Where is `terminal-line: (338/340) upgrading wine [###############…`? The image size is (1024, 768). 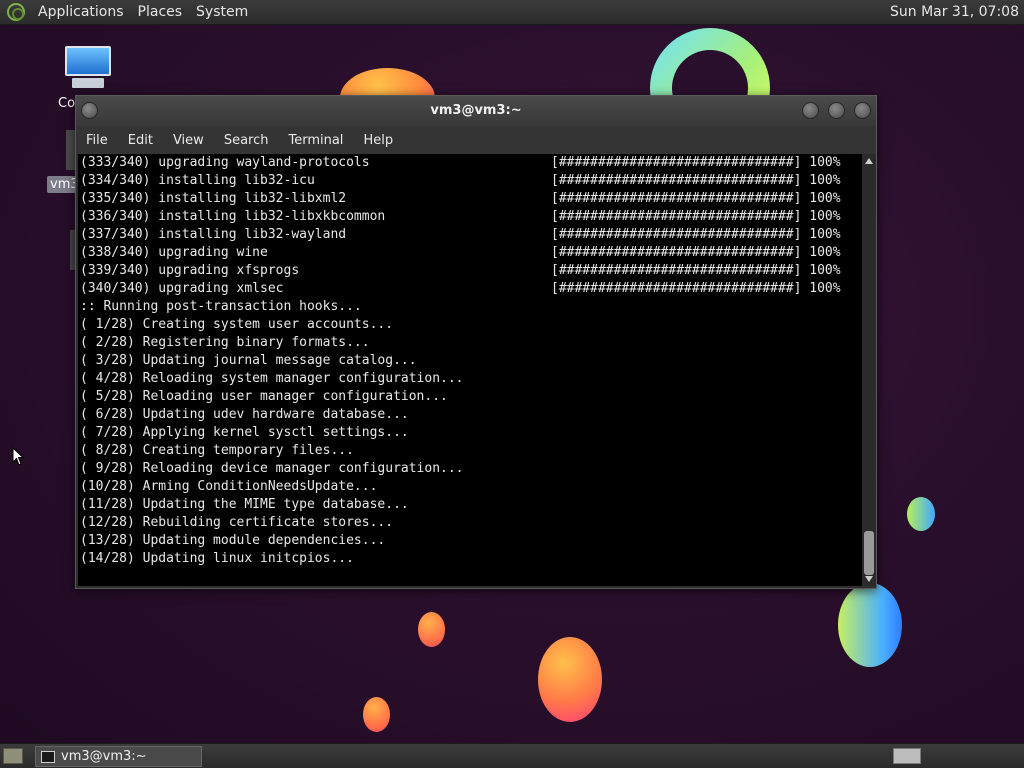 terminal-line: (338/340) upgrading wine [###############… is located at coordinates (470, 253).